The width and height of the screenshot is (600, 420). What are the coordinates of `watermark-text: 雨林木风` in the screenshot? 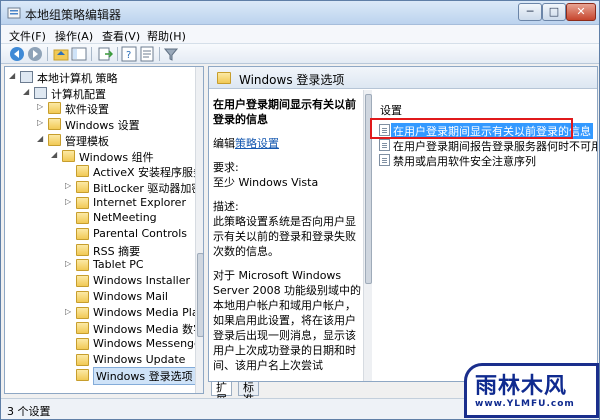 It's located at (521, 386).